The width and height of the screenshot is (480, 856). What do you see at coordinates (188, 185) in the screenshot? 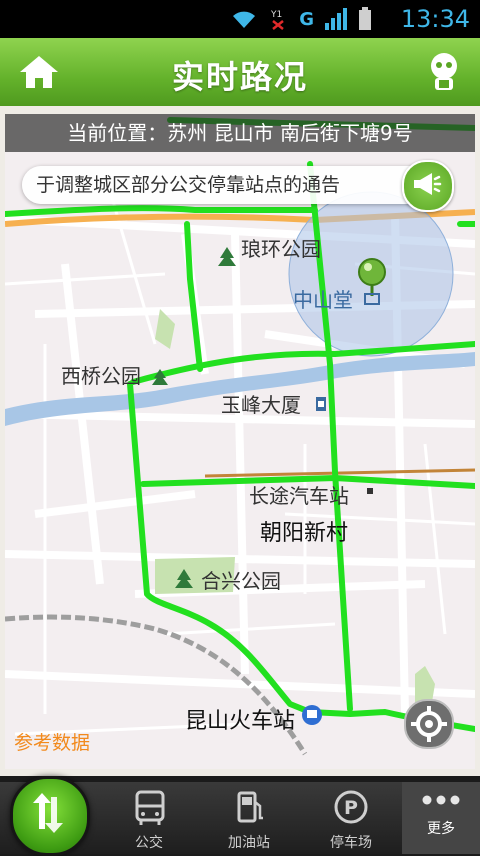
I see `notice-text: 于调整城区部分公交停靠站点的通告` at bounding box center [188, 185].